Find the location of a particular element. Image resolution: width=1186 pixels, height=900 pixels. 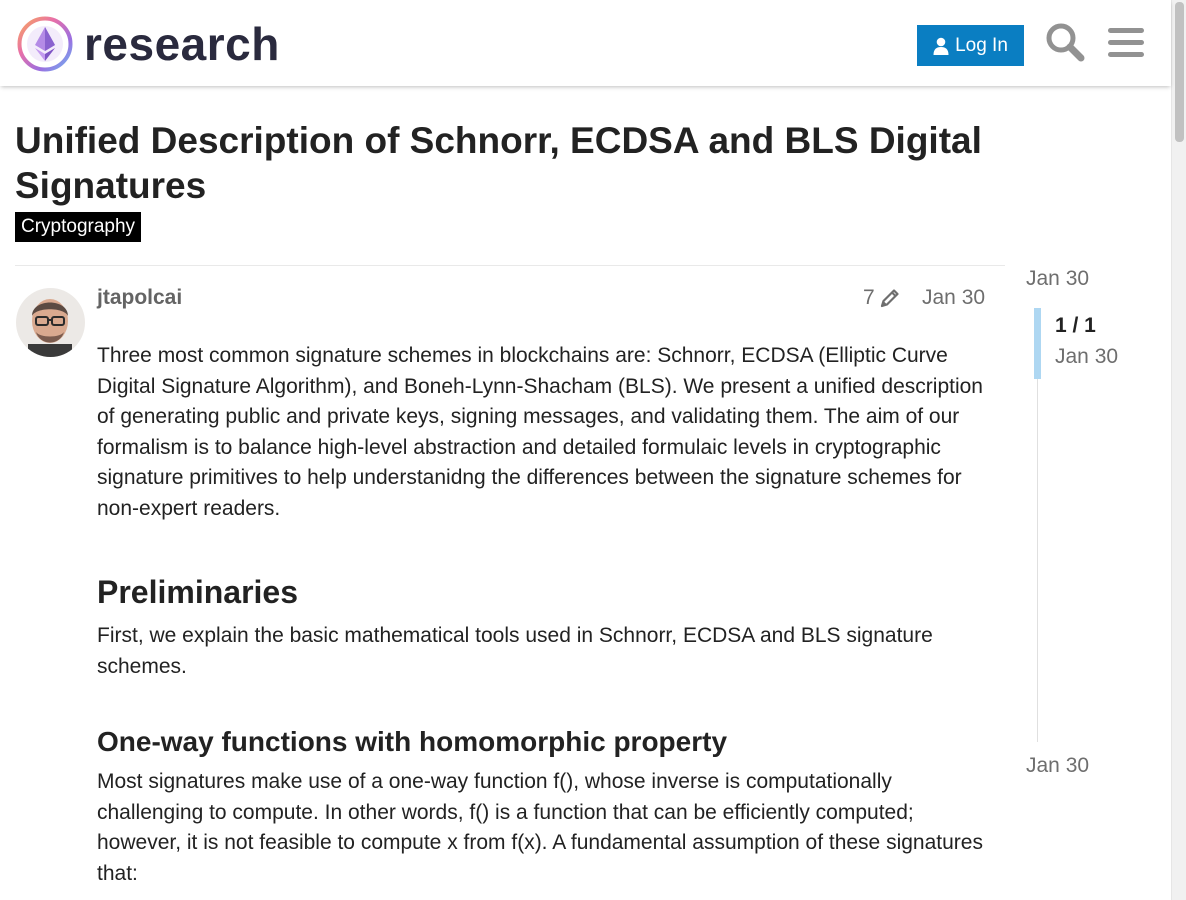

page-scrollbar is located at coordinates (1178, 450).